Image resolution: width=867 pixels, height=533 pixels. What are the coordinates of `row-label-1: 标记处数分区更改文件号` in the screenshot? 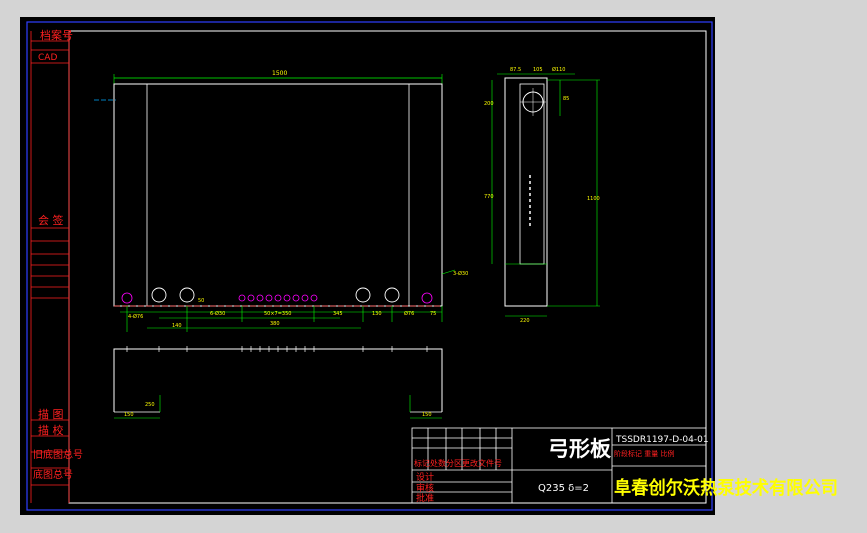 It's located at (458, 463).